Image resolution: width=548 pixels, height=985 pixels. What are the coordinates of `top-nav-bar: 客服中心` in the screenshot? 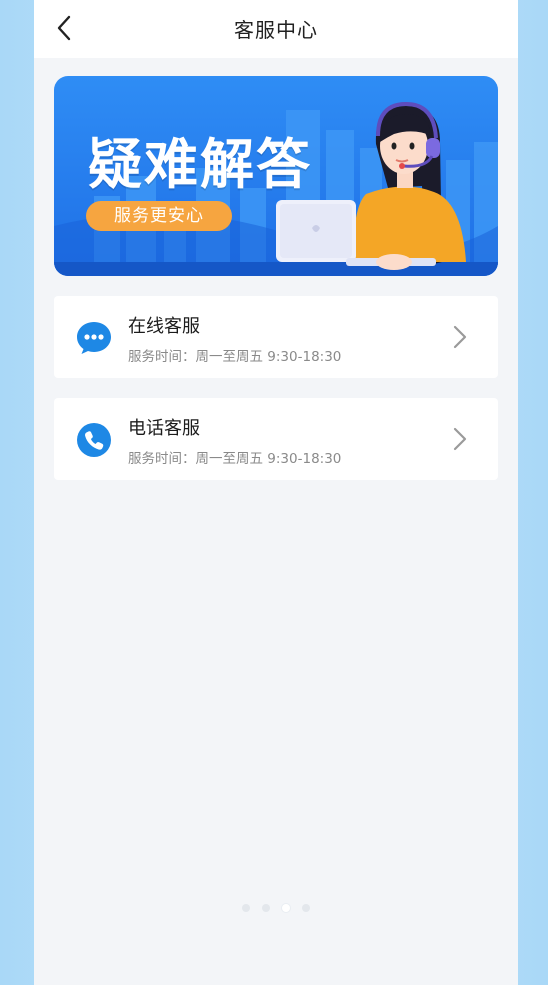 It's located at (276, 29).